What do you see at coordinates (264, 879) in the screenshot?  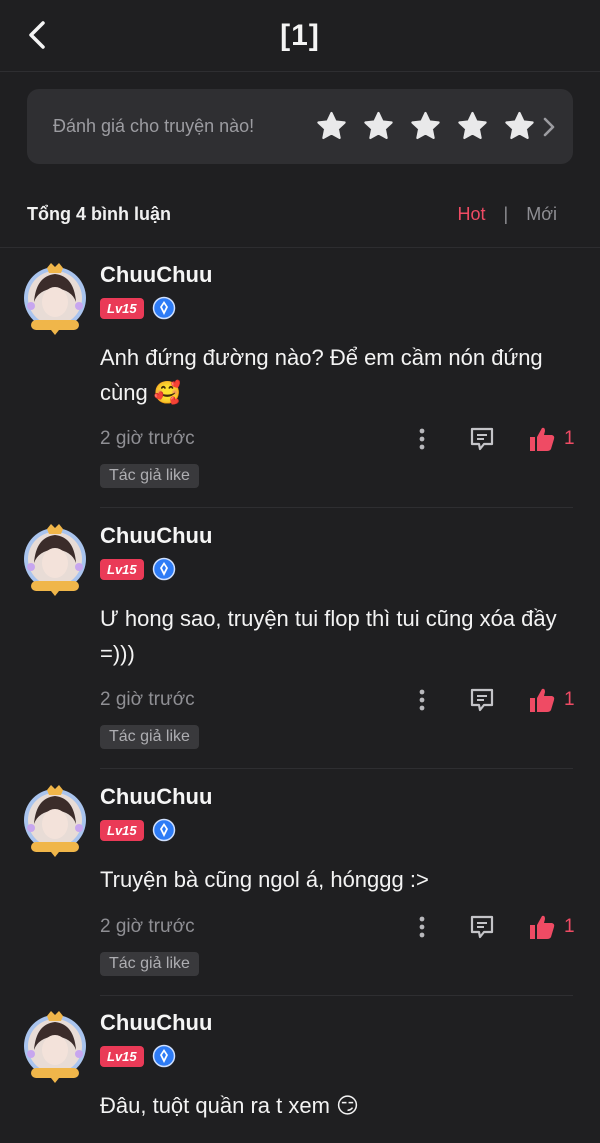 I see `comment-text: Truyện bà cũng ngol á, hónggg :>` at bounding box center [264, 879].